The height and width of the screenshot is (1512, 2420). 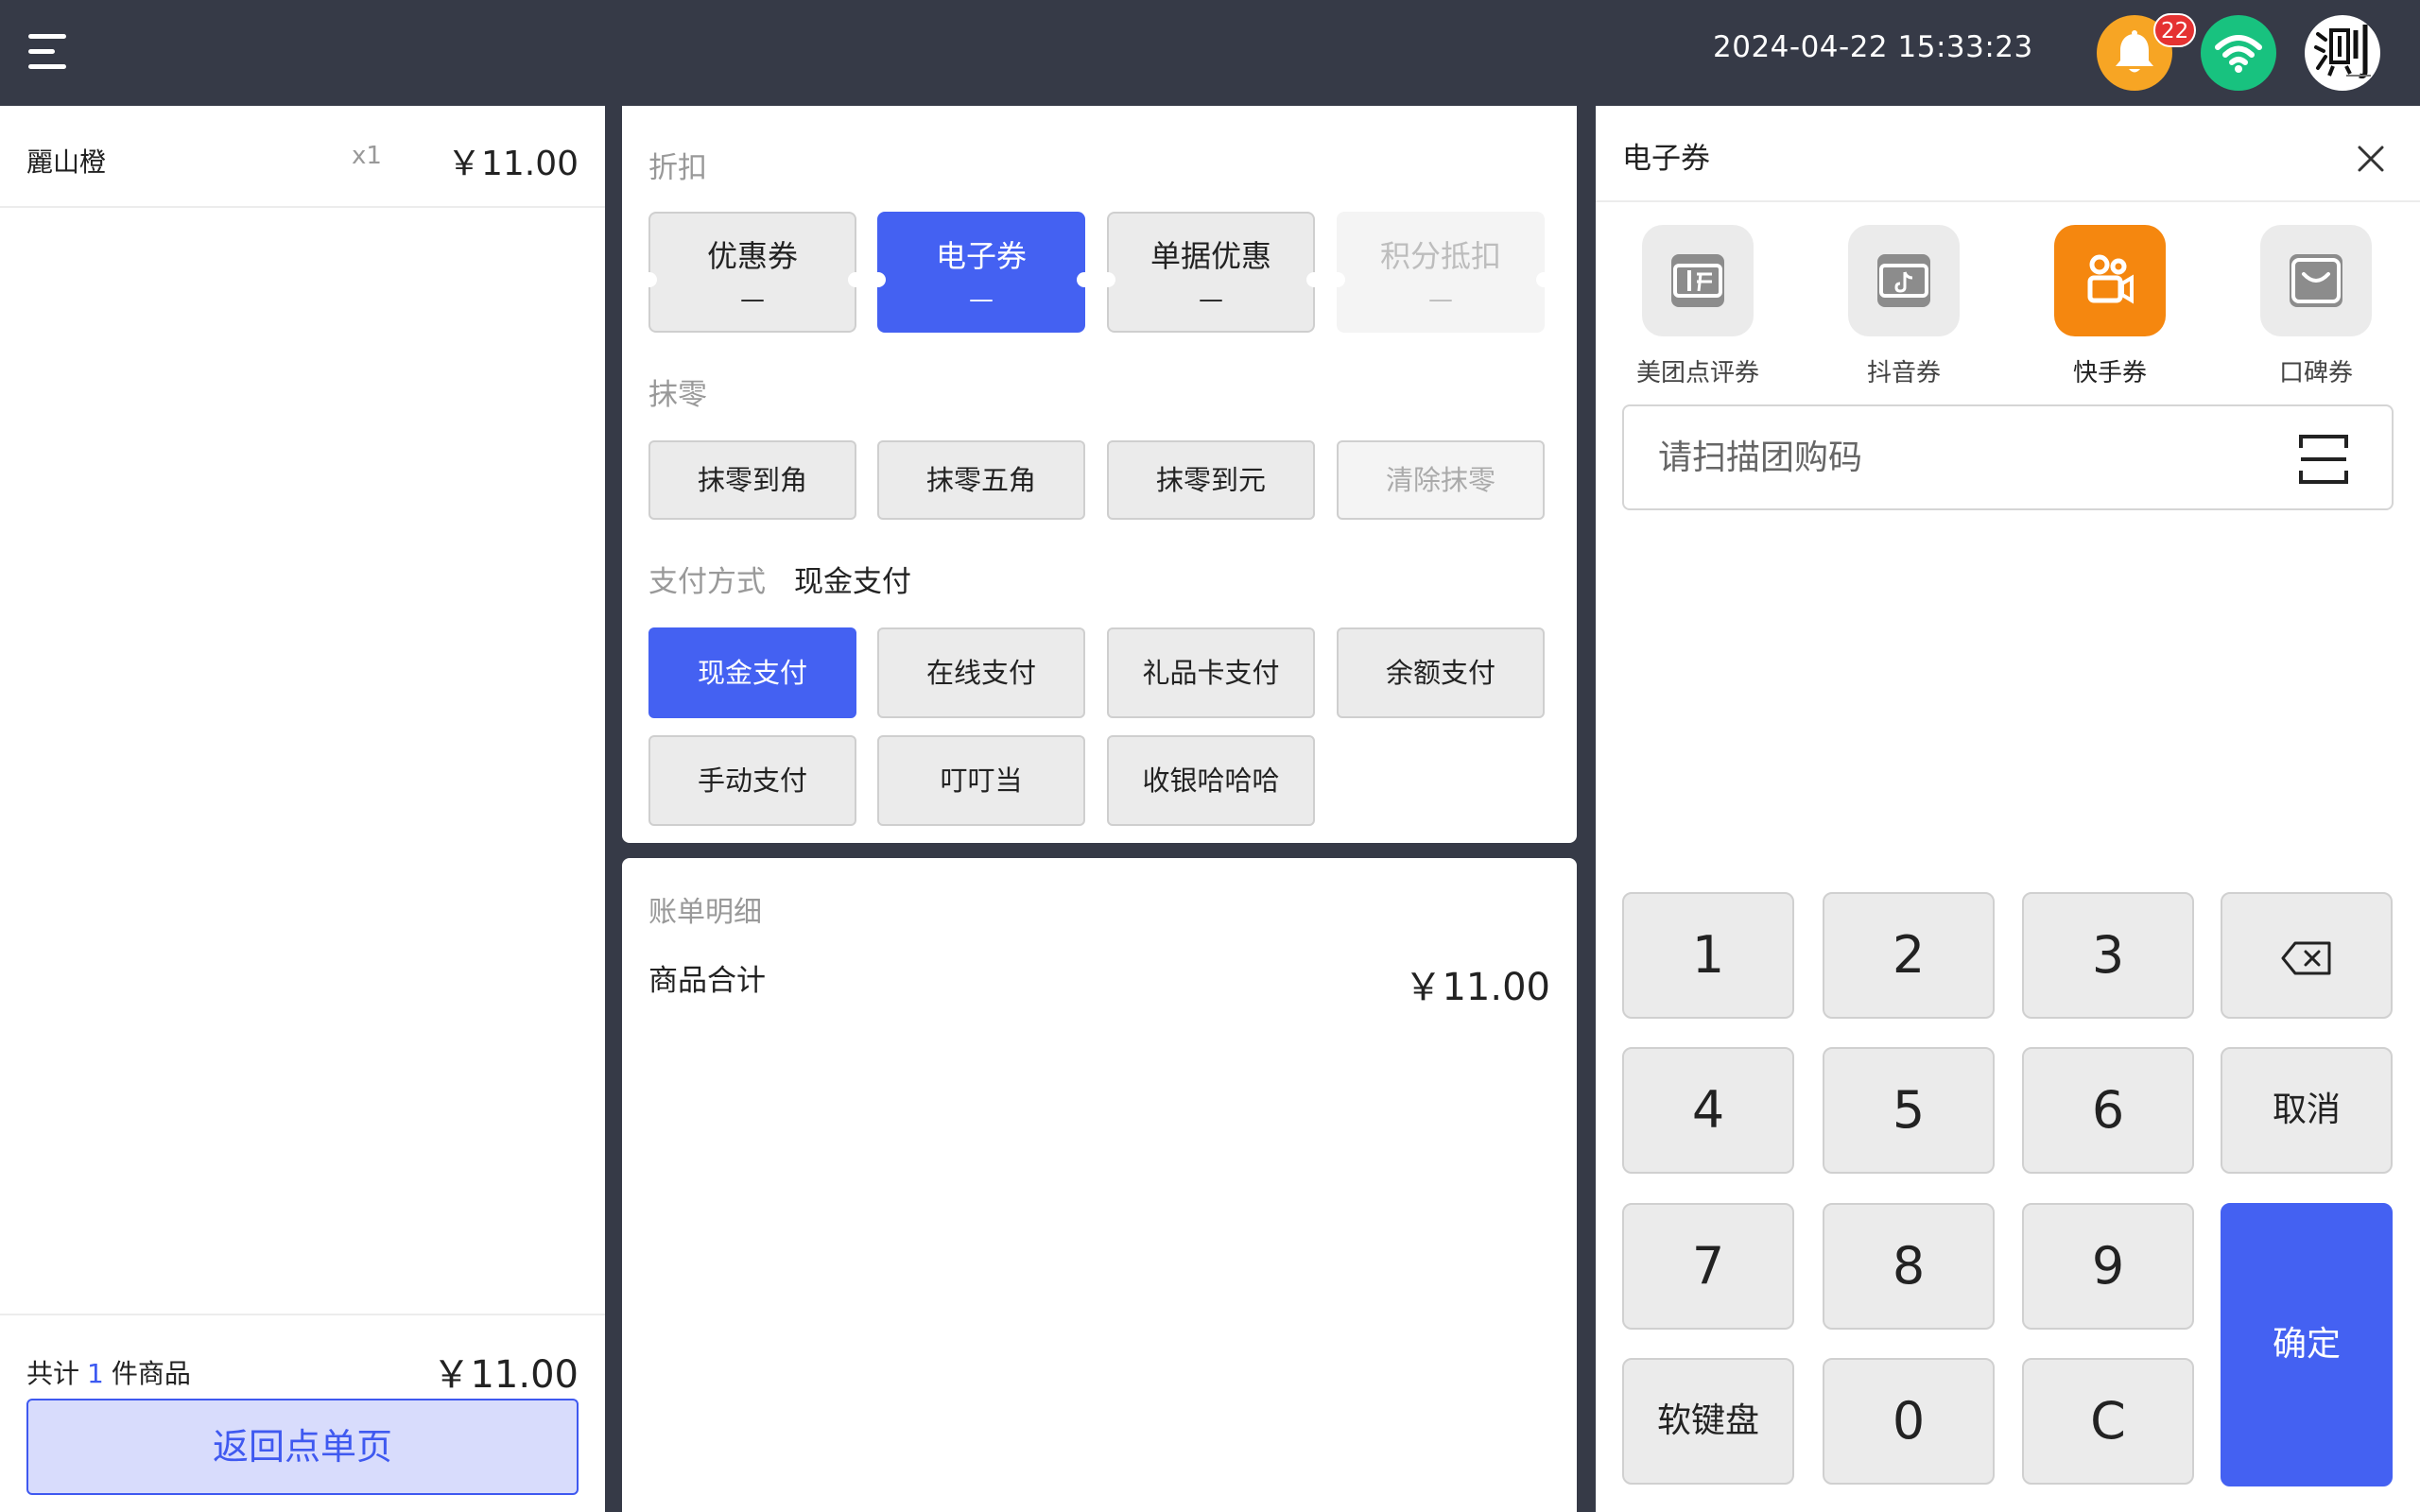 I want to click on item-price: ￥11.00, so click(x=512, y=164).